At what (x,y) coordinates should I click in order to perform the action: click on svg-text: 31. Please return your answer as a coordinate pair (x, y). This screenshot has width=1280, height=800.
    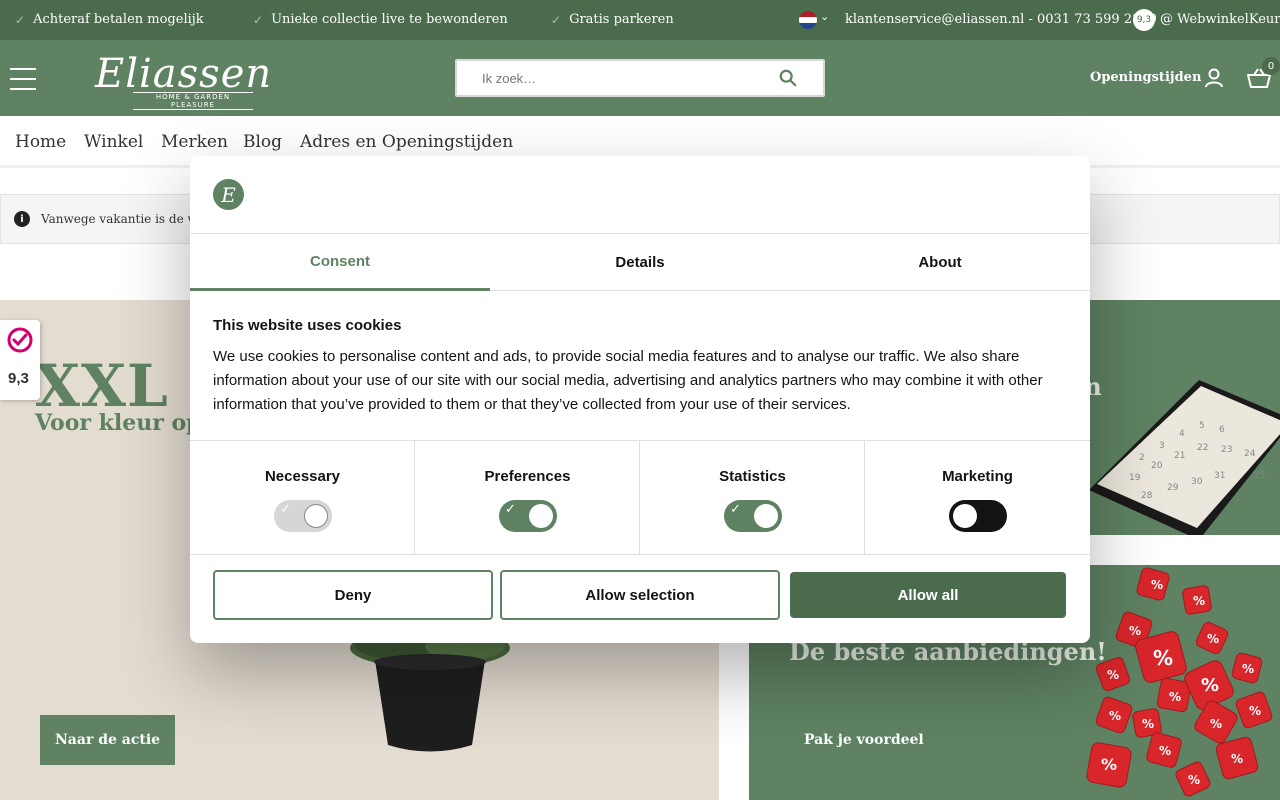
    Looking at the image, I should click on (1219, 476).